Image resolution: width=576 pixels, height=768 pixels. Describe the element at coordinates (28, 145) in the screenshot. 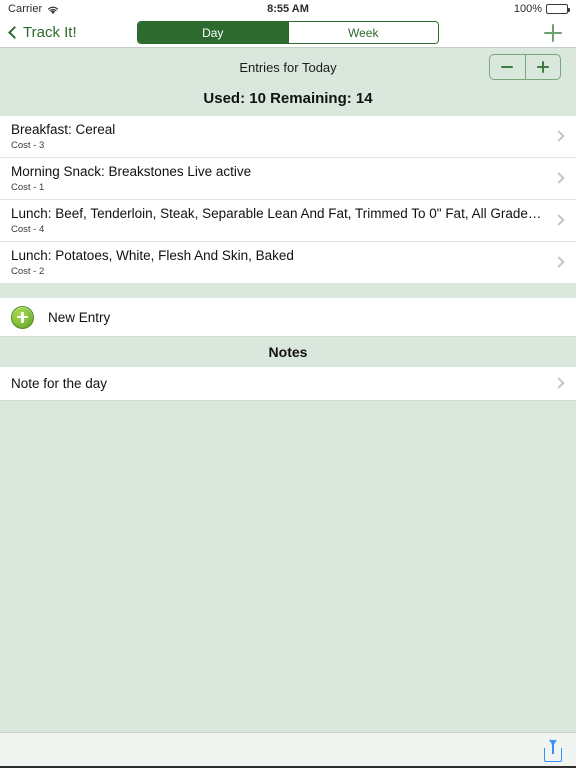

I see `entry-cost: Cost - 3` at that location.